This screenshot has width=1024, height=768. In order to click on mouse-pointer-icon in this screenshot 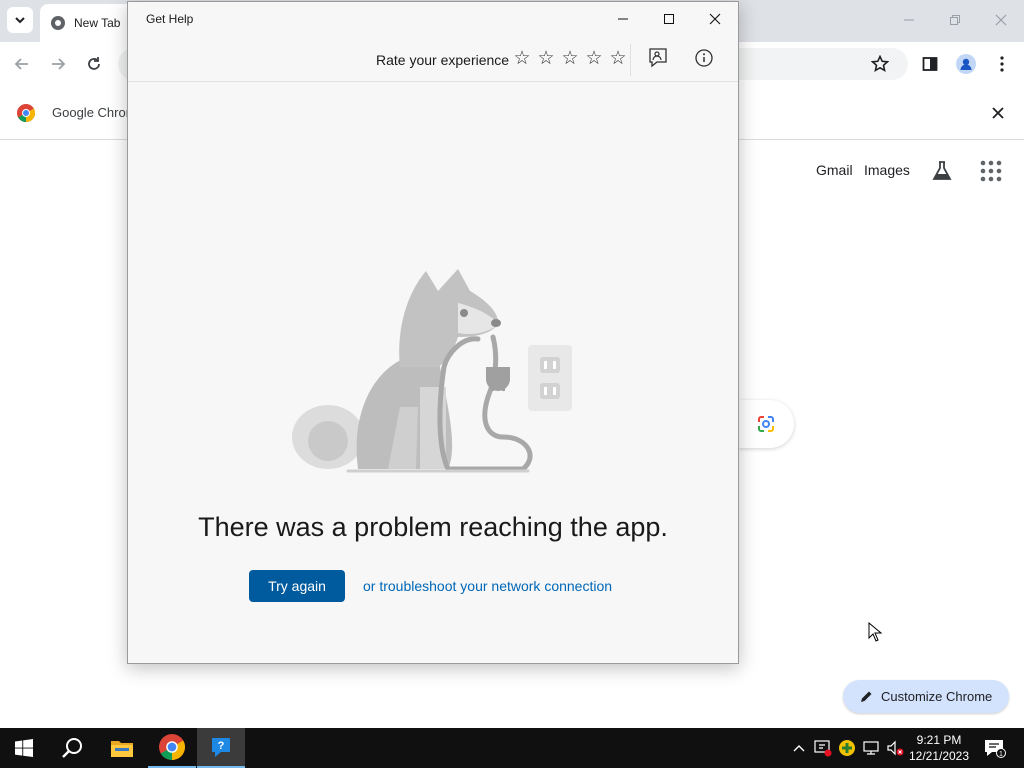, I will do `click(875, 632)`.